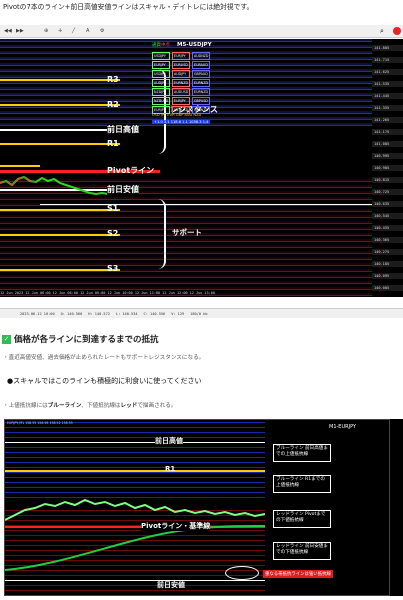 This screenshot has height=600, width=403. Describe the element at coordinates (387, 72) in the screenshot. I see `price-tick: 141.625` at that location.